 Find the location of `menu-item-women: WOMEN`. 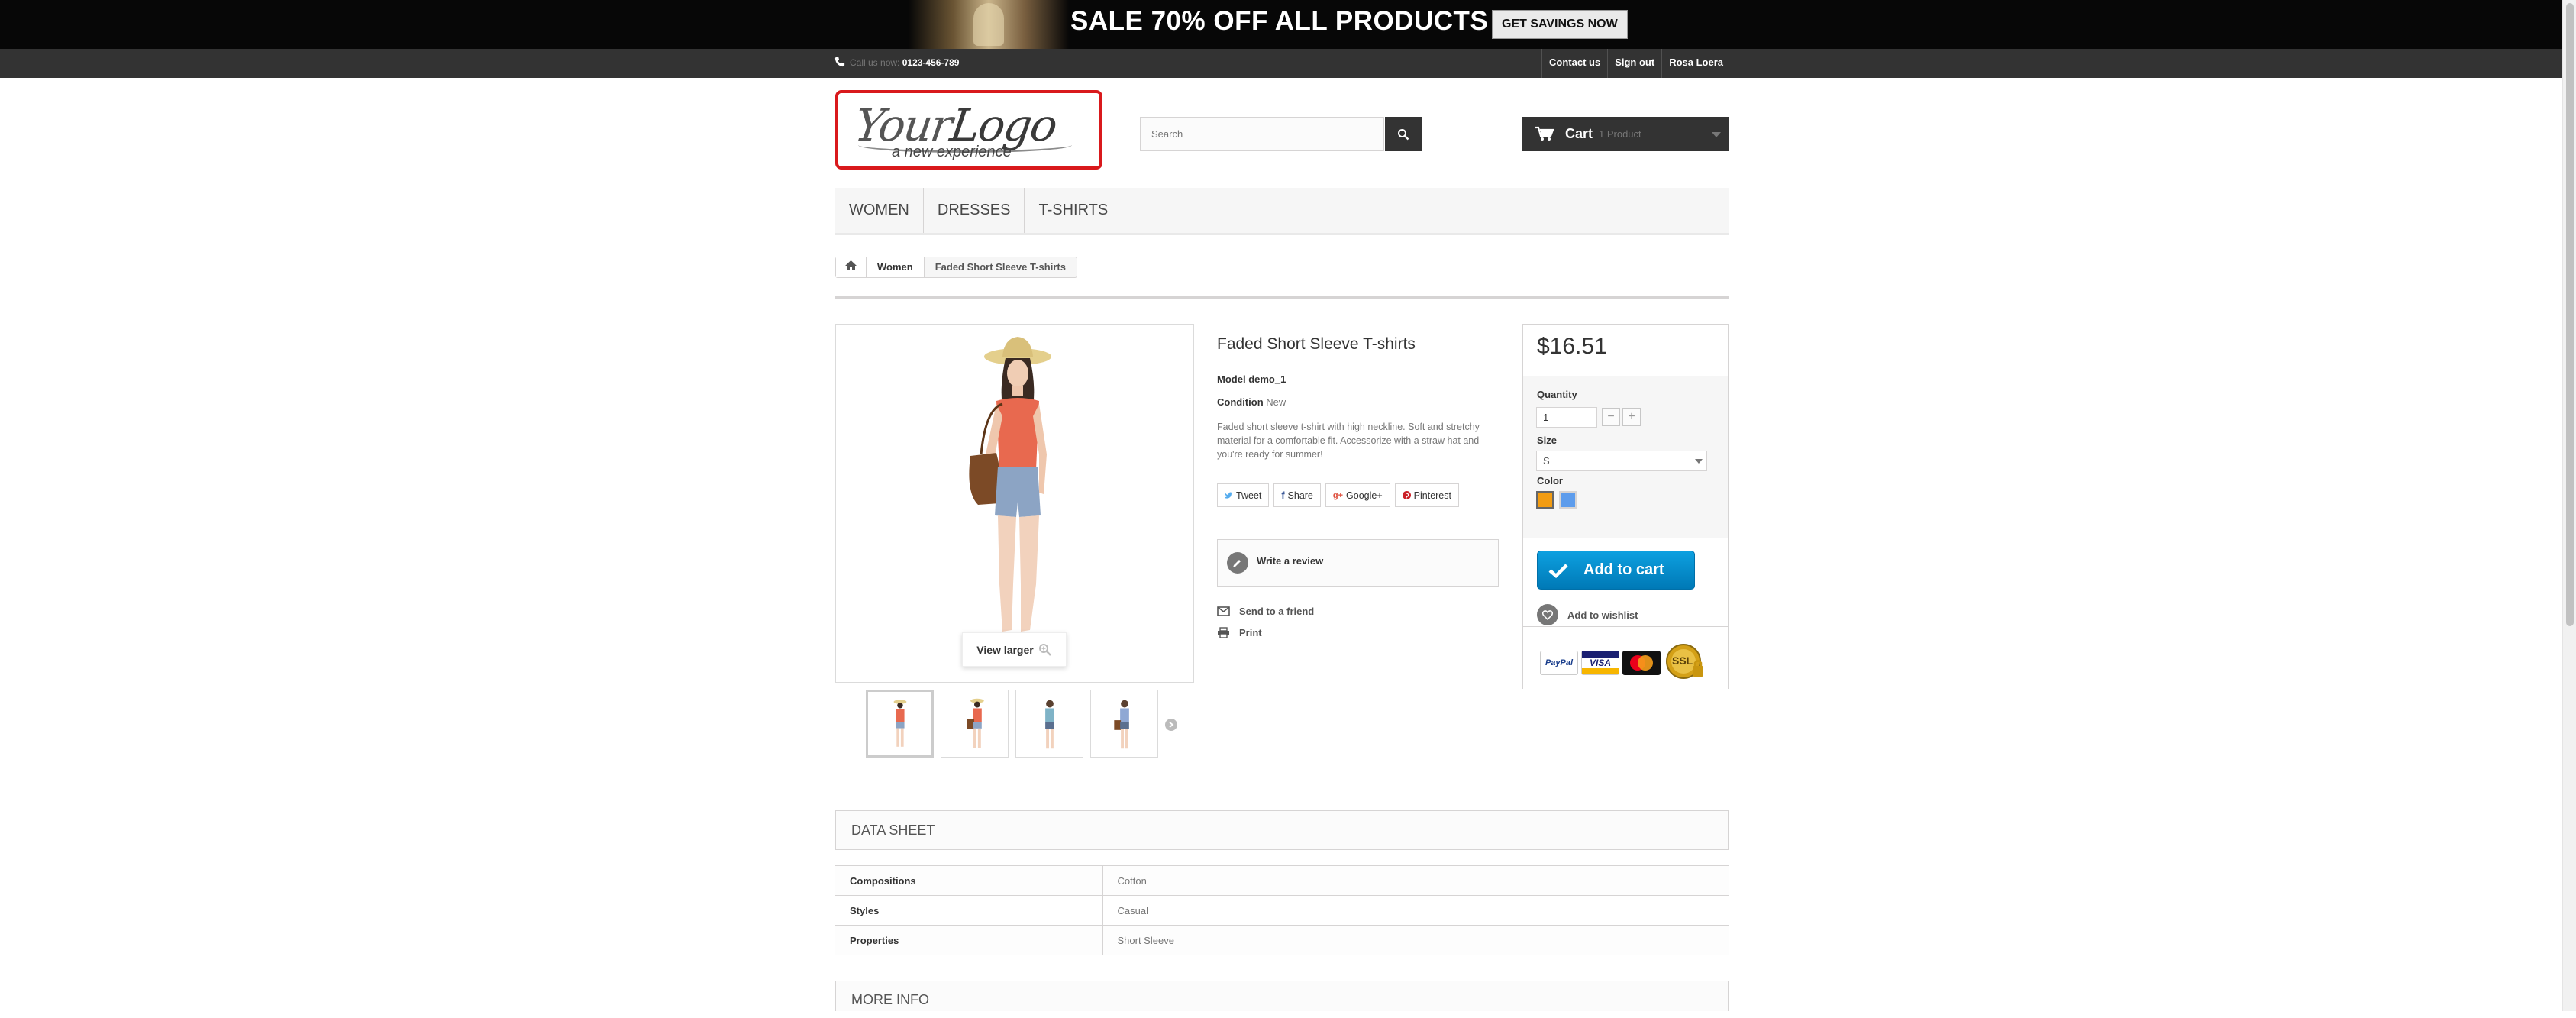

menu-item-women: WOMEN is located at coordinates (879, 210).